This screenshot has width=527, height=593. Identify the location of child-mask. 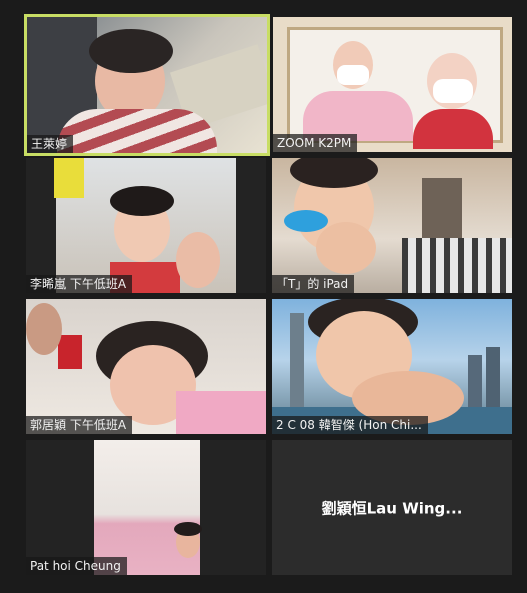
(453, 91).